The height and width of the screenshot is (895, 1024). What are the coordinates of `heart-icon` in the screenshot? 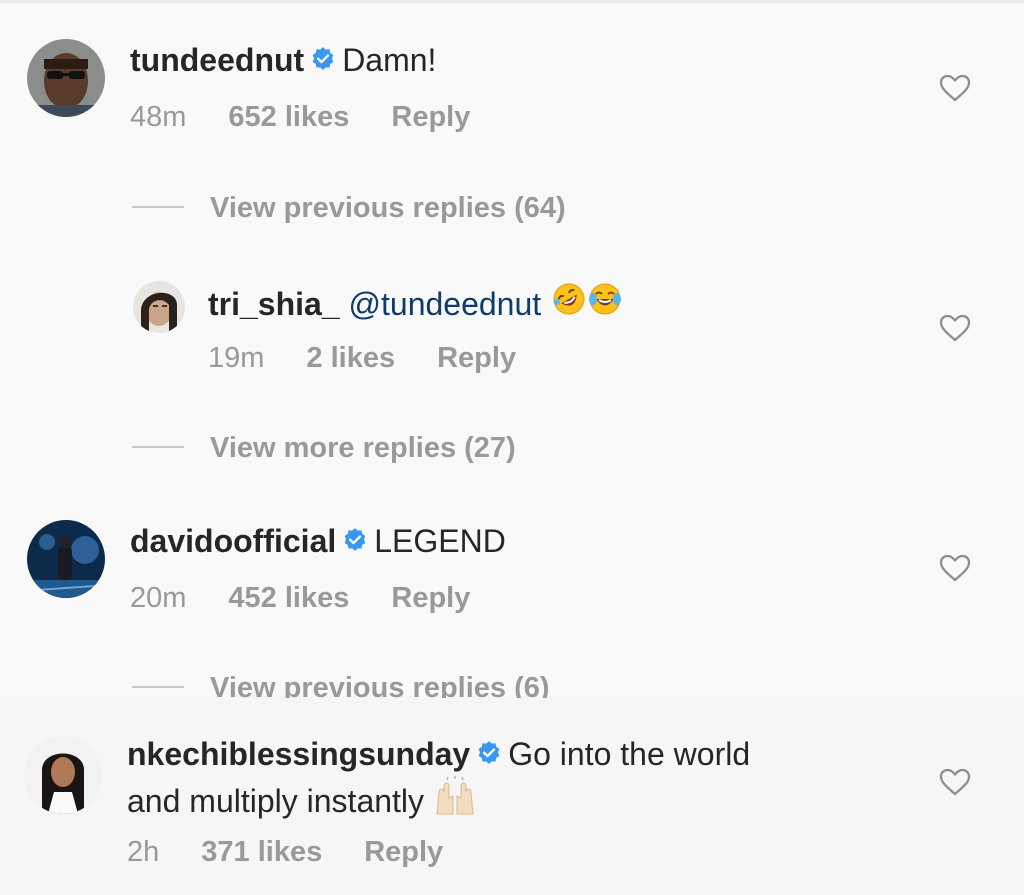 It's located at (955, 784).